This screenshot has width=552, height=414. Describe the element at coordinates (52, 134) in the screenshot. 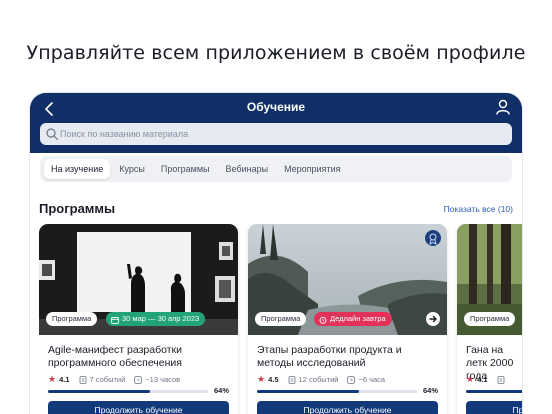

I see `search-icon` at that location.